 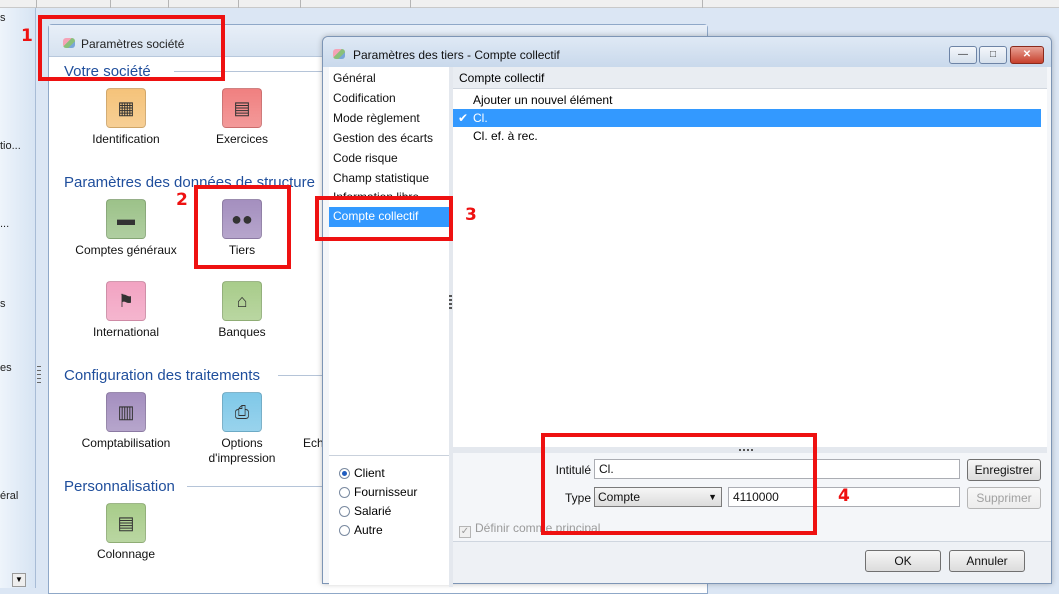 I want to click on radio-autre: Autre, so click(x=361, y=530).